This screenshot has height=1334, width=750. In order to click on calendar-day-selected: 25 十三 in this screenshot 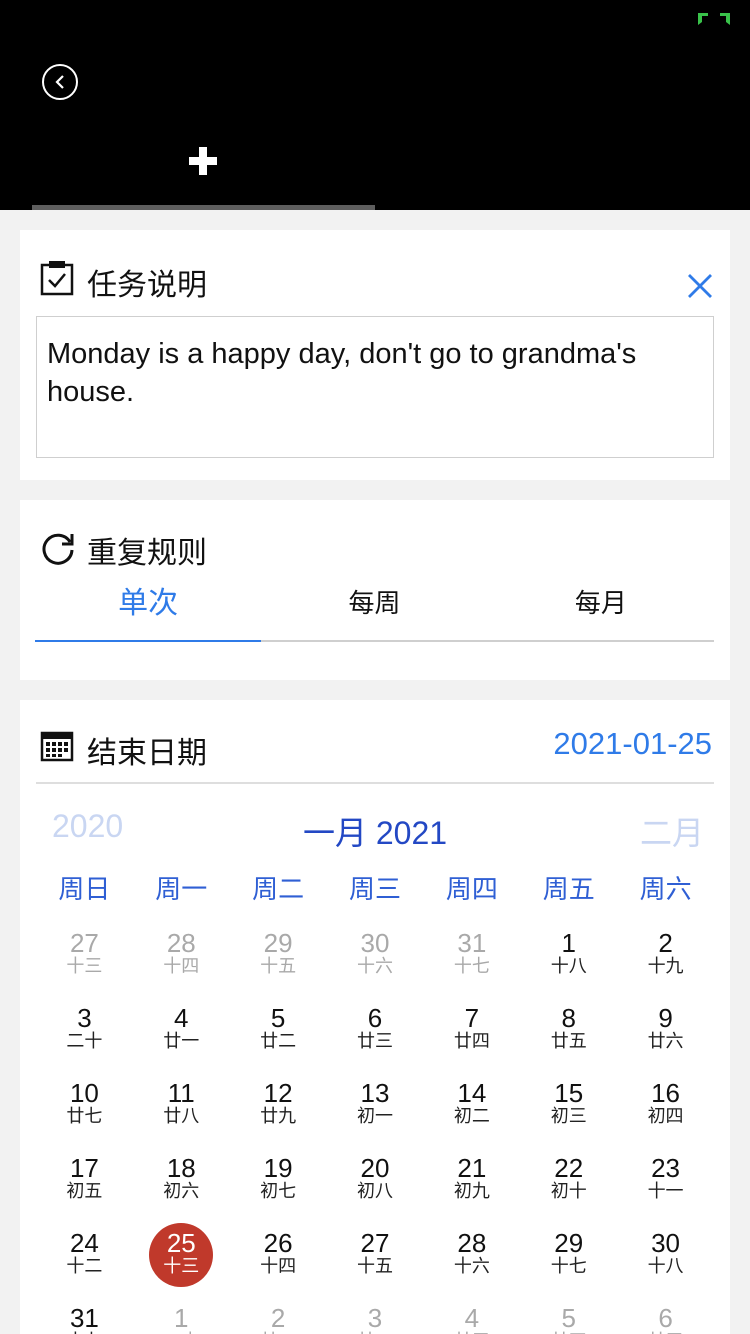, I will do `click(181, 1262)`.